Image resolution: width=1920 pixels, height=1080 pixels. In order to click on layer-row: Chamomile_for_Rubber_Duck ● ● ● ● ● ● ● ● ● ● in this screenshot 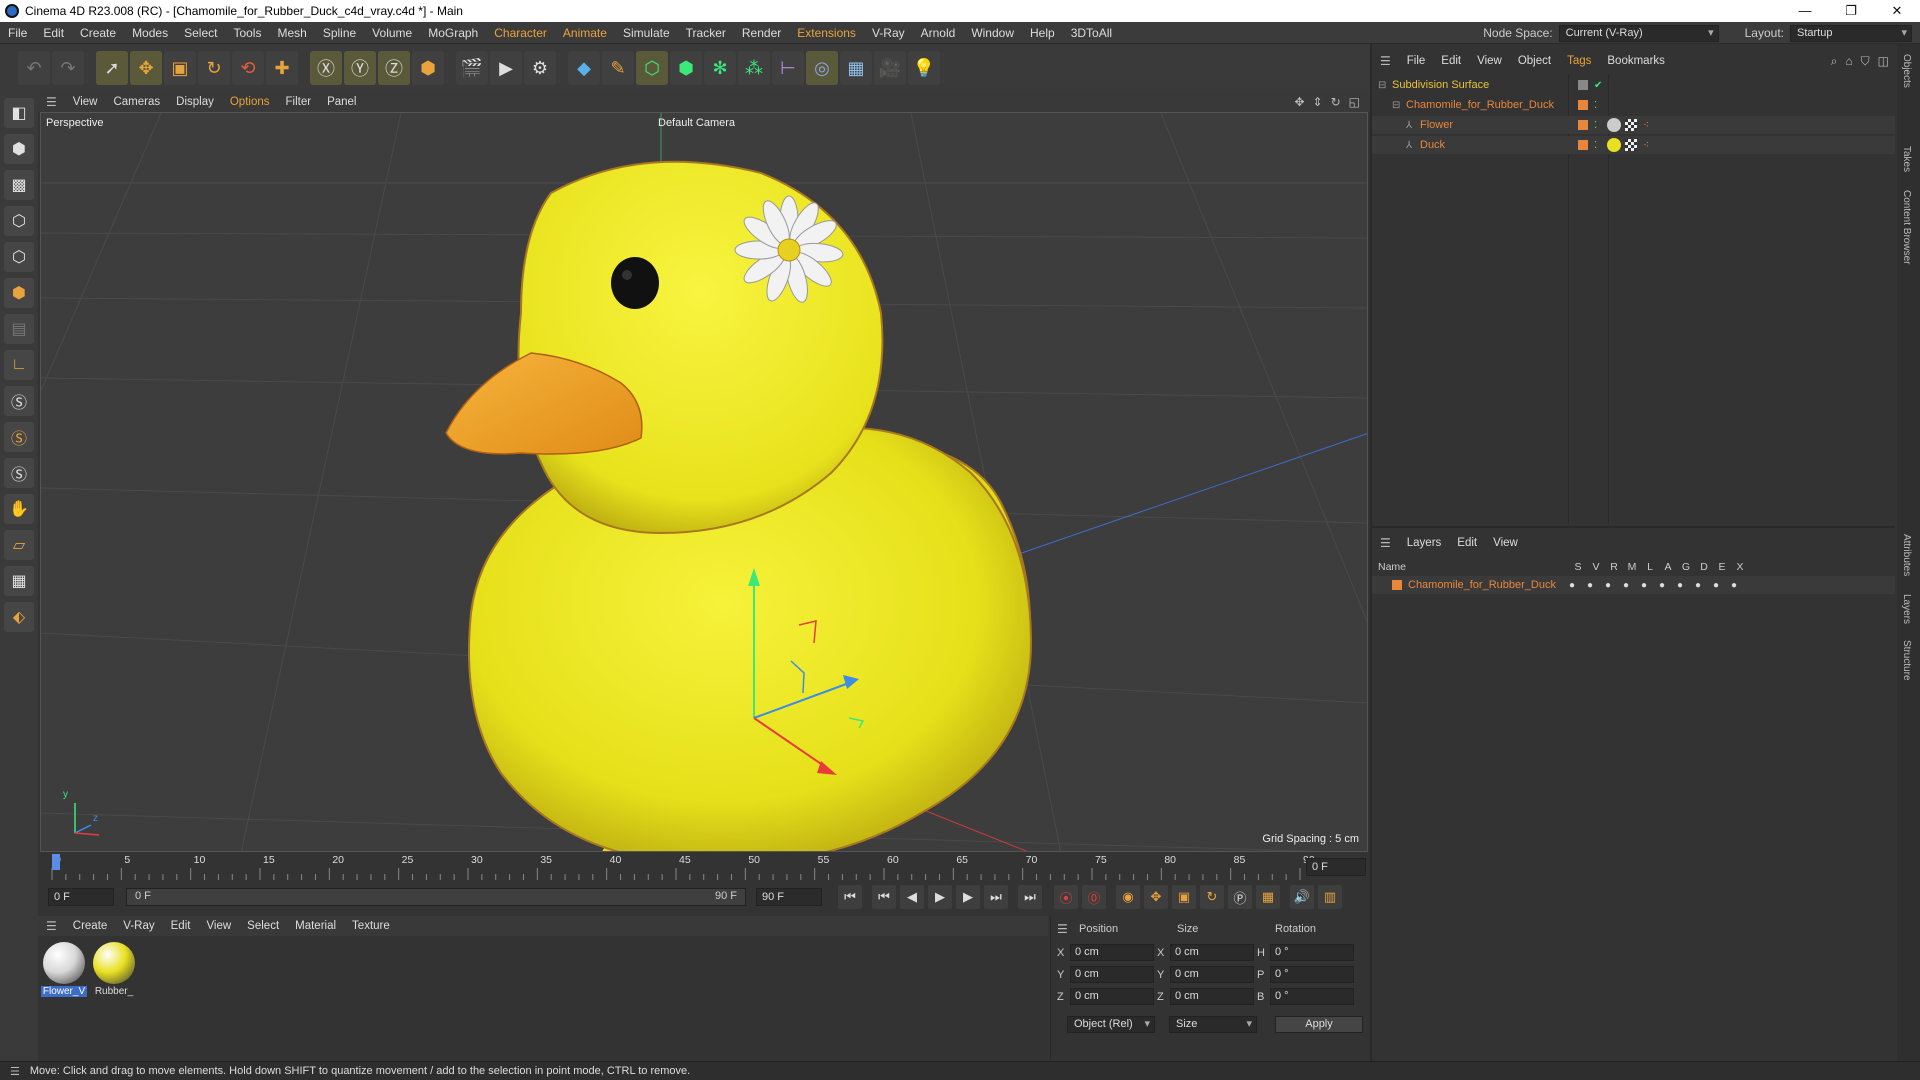, I will do `click(1633, 585)`.